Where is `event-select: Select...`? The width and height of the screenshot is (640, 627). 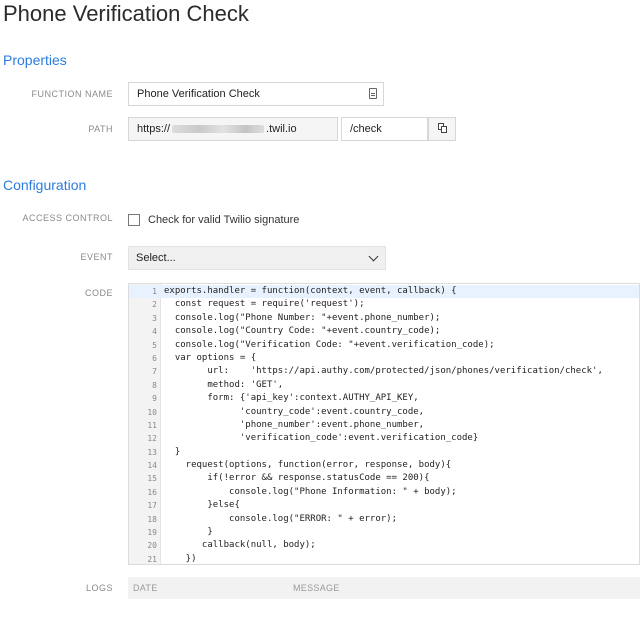 event-select: Select... is located at coordinates (257, 258).